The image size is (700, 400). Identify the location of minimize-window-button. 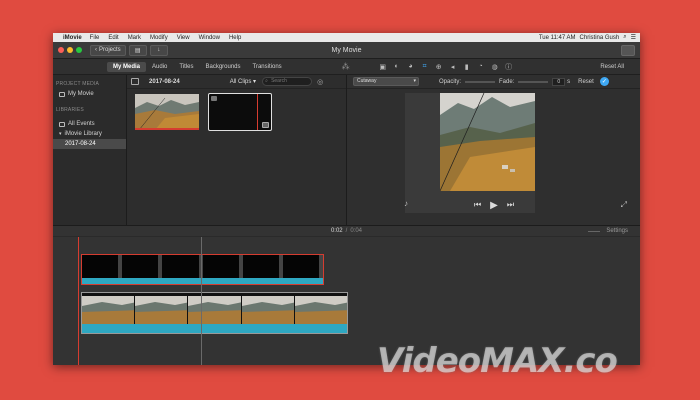
(70, 50).